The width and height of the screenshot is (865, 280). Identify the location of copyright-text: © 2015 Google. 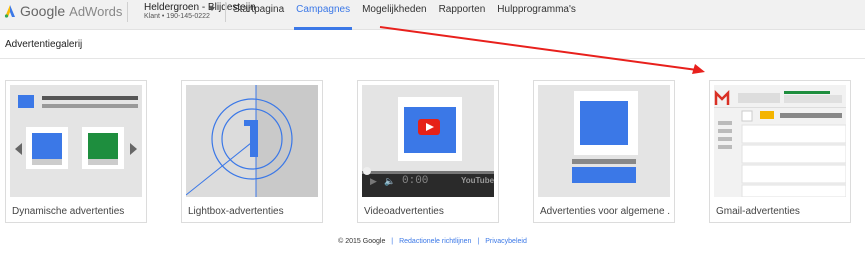
(362, 241).